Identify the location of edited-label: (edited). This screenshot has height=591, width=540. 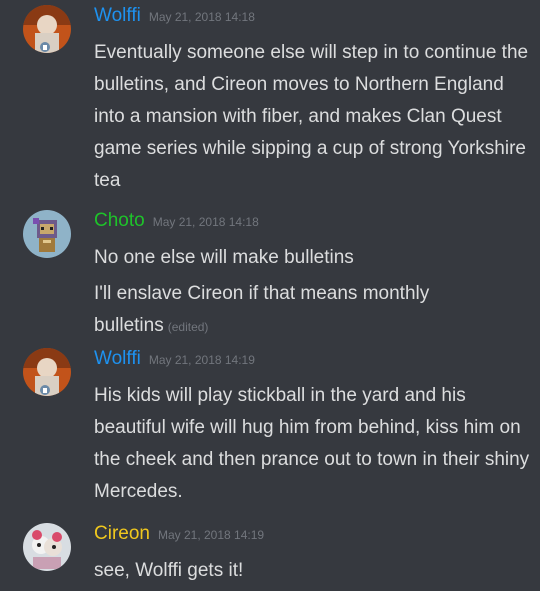
(188, 327).